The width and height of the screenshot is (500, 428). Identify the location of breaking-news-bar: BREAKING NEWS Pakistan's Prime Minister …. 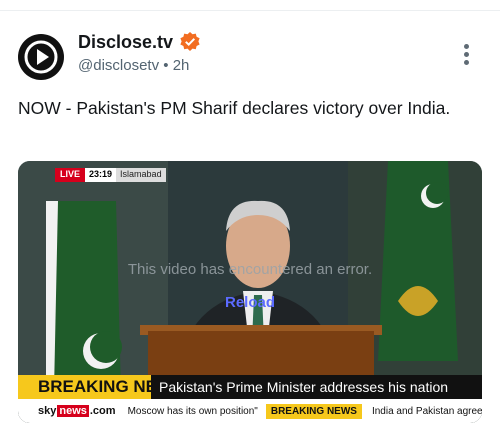
(250, 387).